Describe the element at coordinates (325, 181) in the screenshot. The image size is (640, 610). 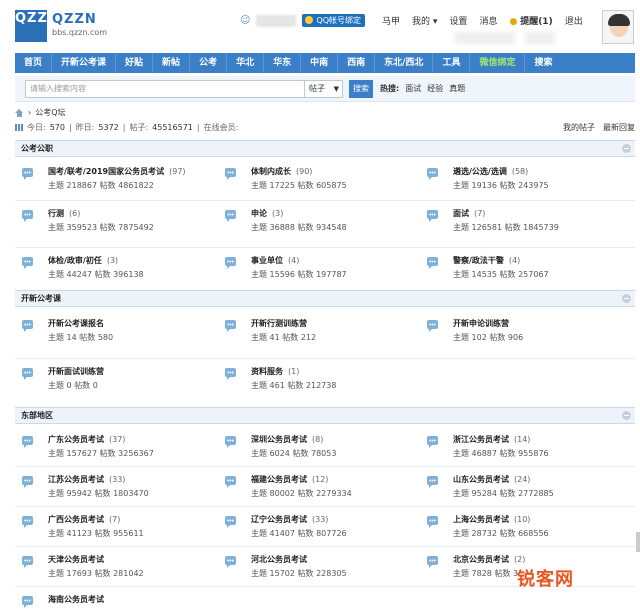
I see `forum-item: 体制内成长 (90) 主题 17225 帖数 605875` at that location.